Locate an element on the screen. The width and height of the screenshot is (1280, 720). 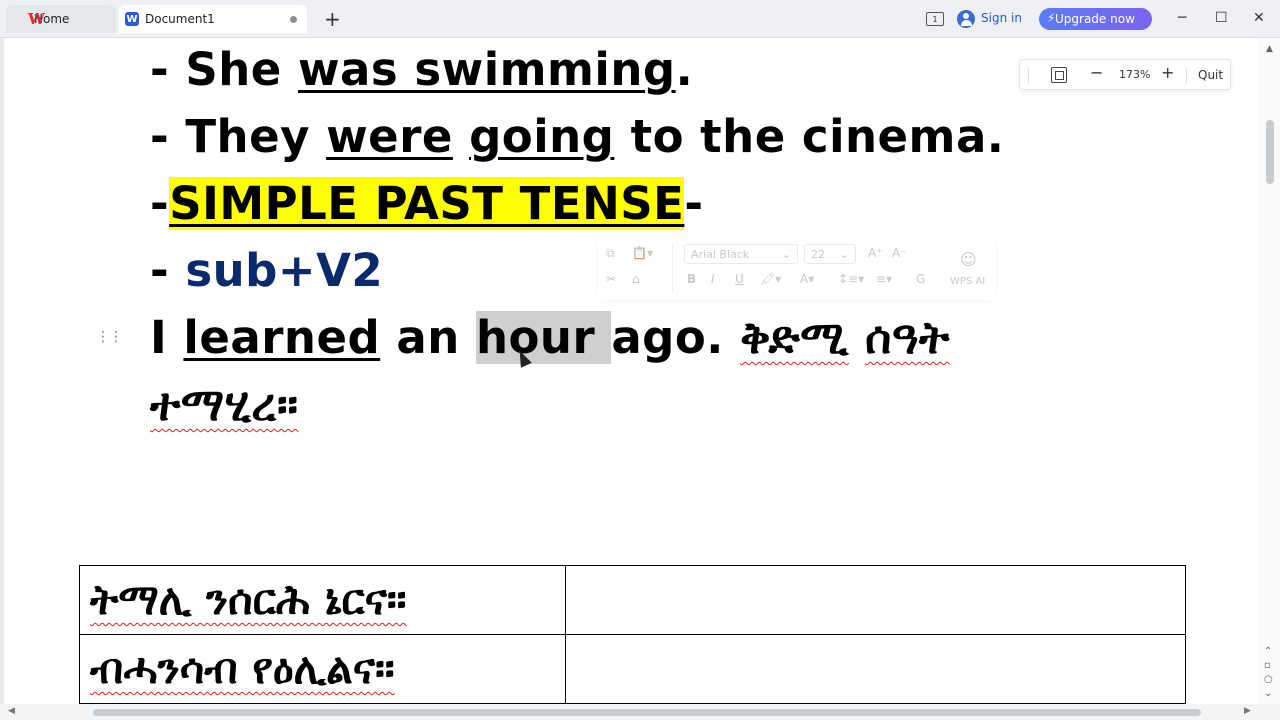
page-down-icon: ⌄ is located at coordinates (1268, 693).